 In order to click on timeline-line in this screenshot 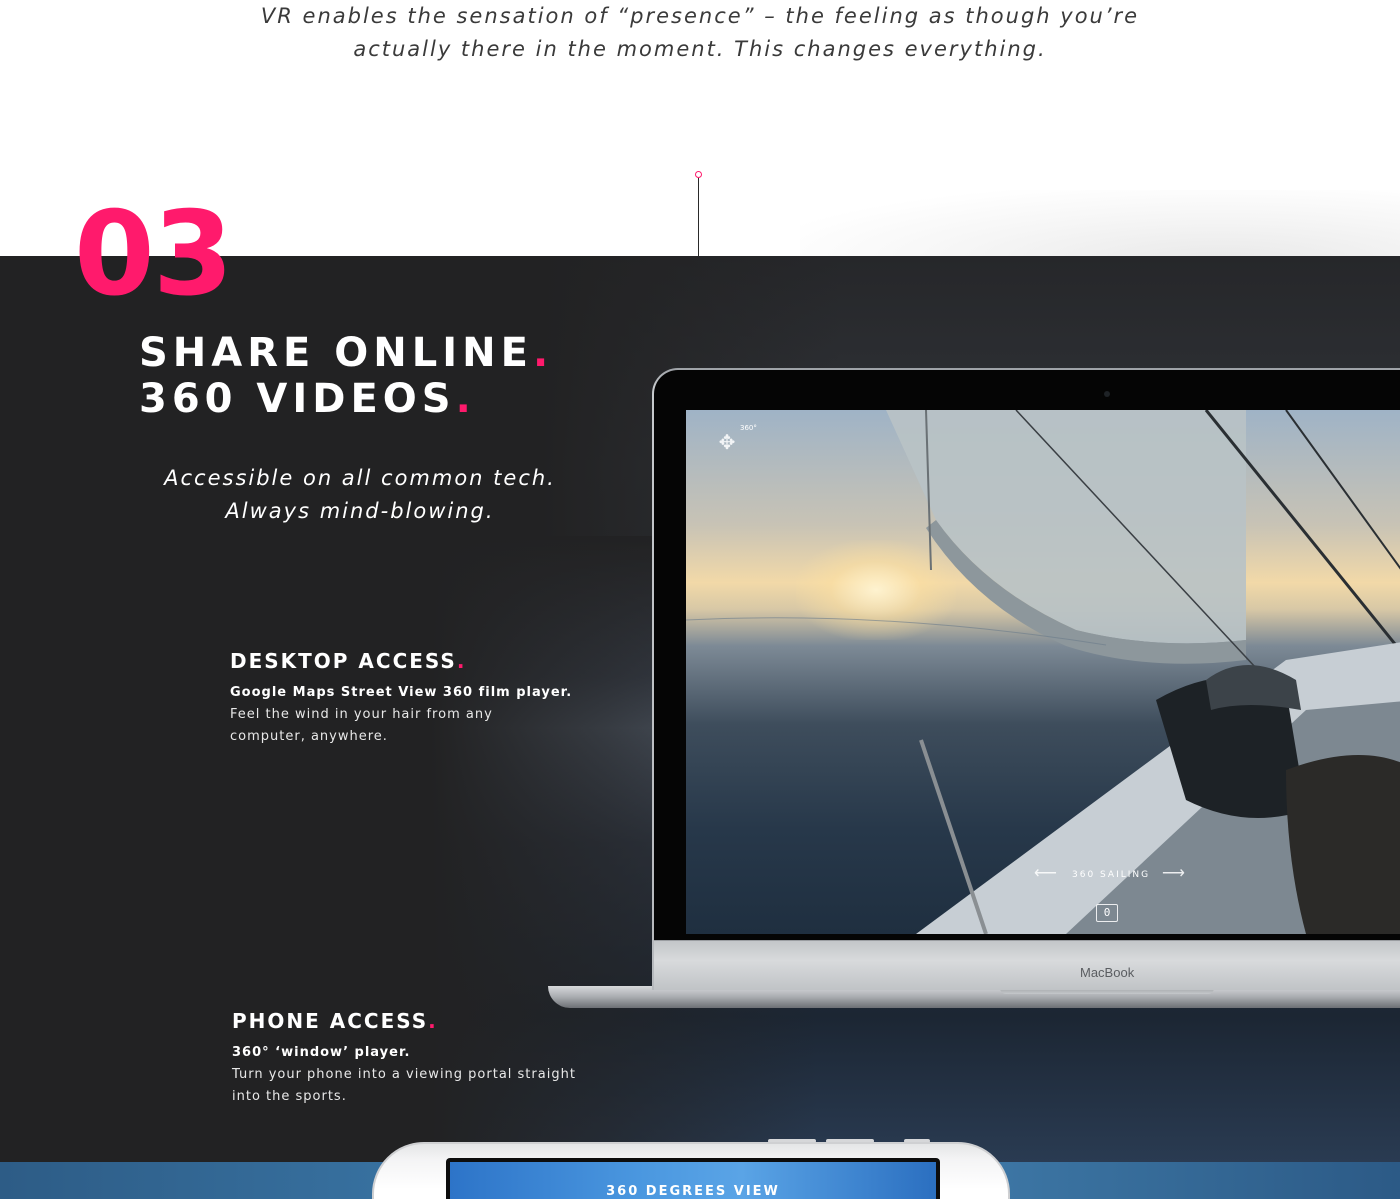, I will do `click(698, 218)`.